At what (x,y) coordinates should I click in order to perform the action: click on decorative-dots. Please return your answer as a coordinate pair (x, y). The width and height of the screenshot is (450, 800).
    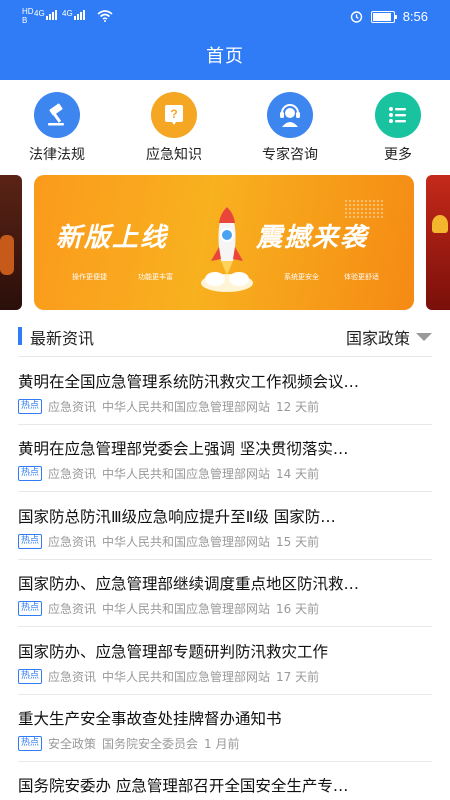
    Looking at the image, I should click on (364, 209).